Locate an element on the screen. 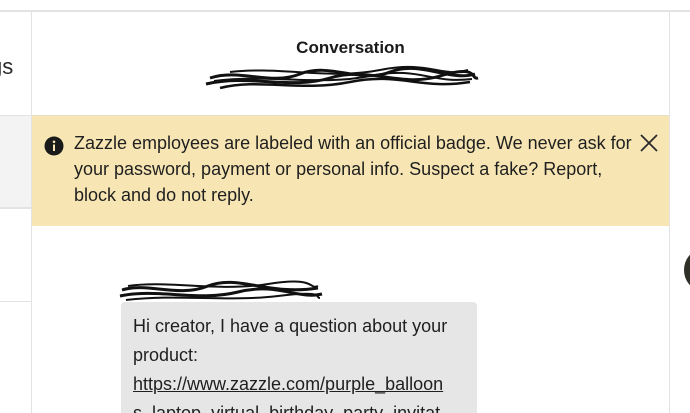  redacted-recipient-name is located at coordinates (342, 77).